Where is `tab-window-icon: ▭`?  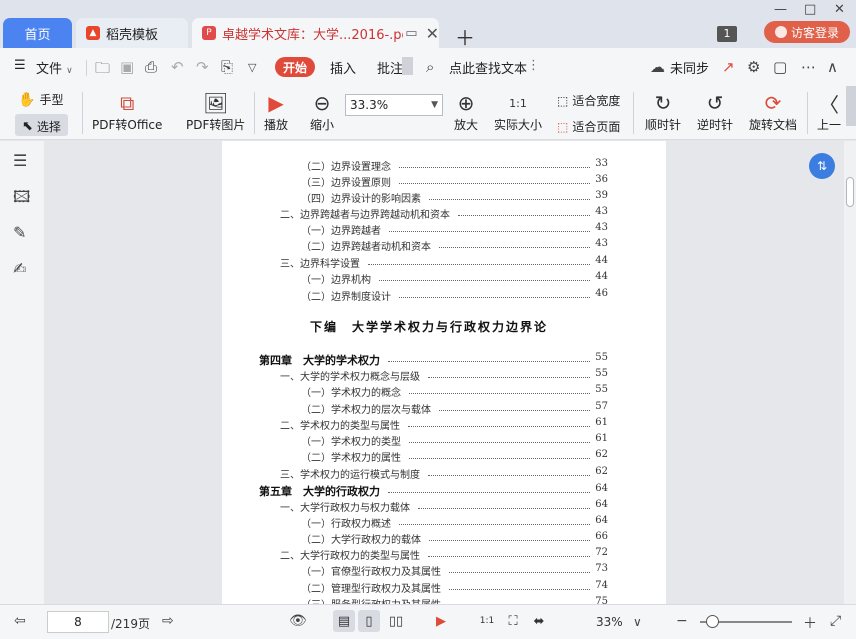
tab-window-icon: ▭ is located at coordinates (411, 33).